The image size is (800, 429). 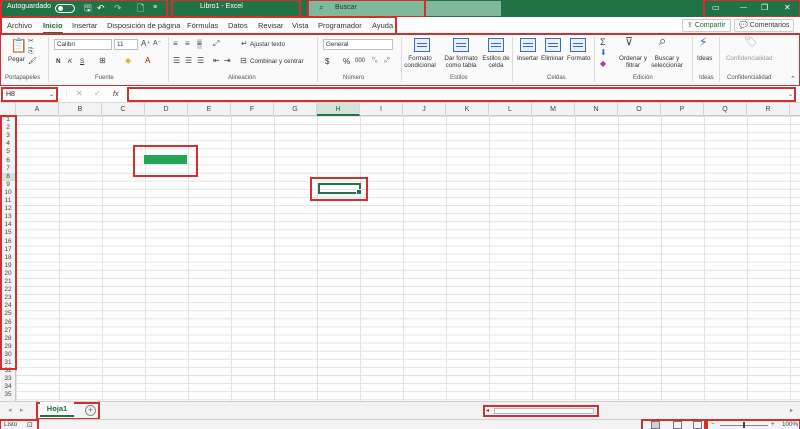 I want to click on zoom-slider-thumb, so click(x=744, y=425).